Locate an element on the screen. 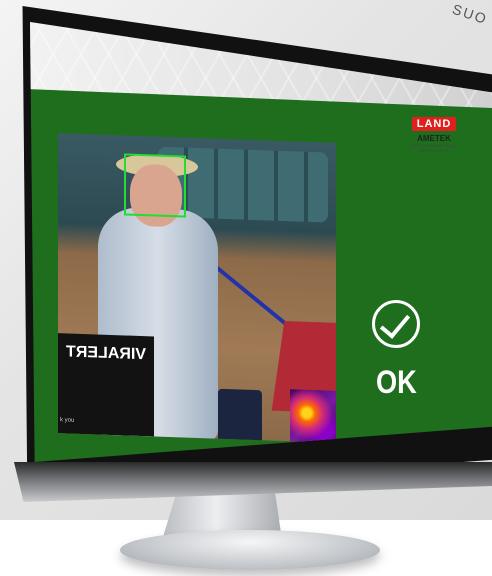 The height and width of the screenshot is (576, 492). logo-ametek: AMETEK is located at coordinates (434, 138).